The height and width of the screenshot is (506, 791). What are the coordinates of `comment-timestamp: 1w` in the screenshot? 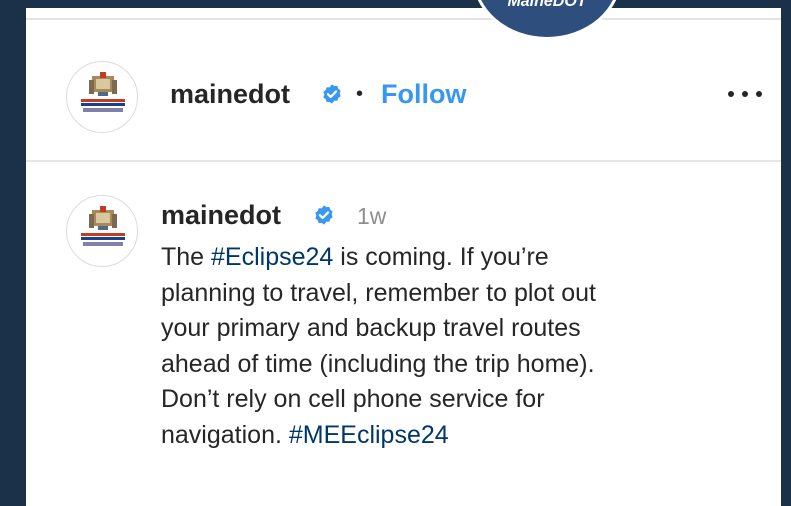 It's located at (371, 216).